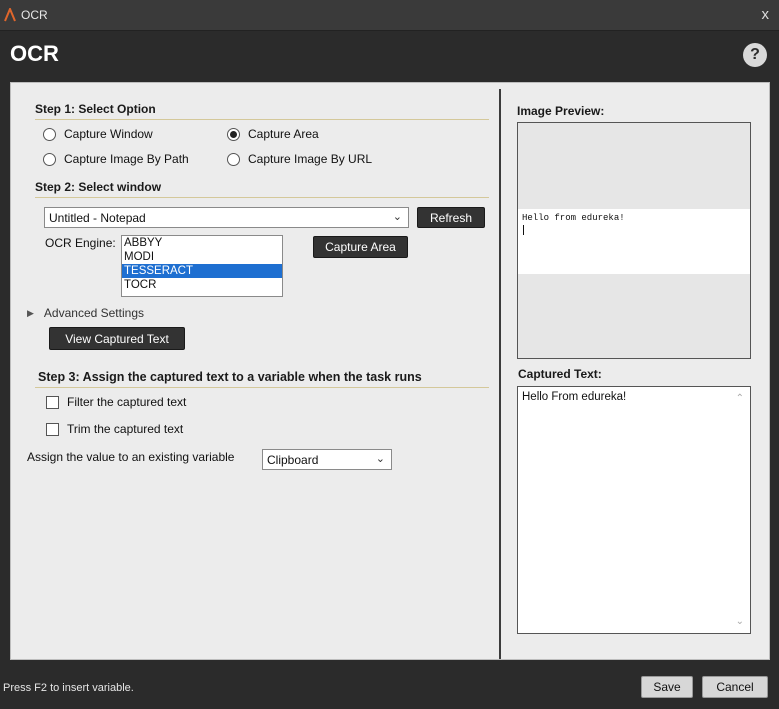 Image resolution: width=779 pixels, height=709 pixels. Describe the element at coordinates (451, 217) in the screenshot. I see `refresh-button: Refresh` at that location.